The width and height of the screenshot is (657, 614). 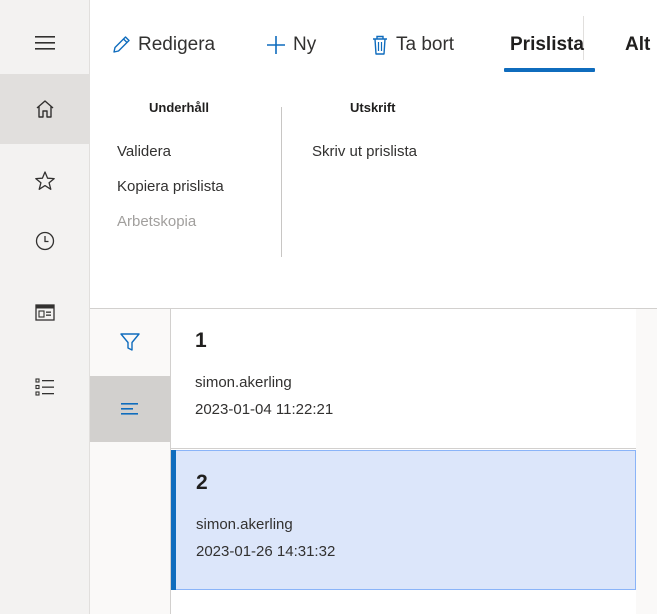 I want to click on filter-icon, so click(x=130, y=342).